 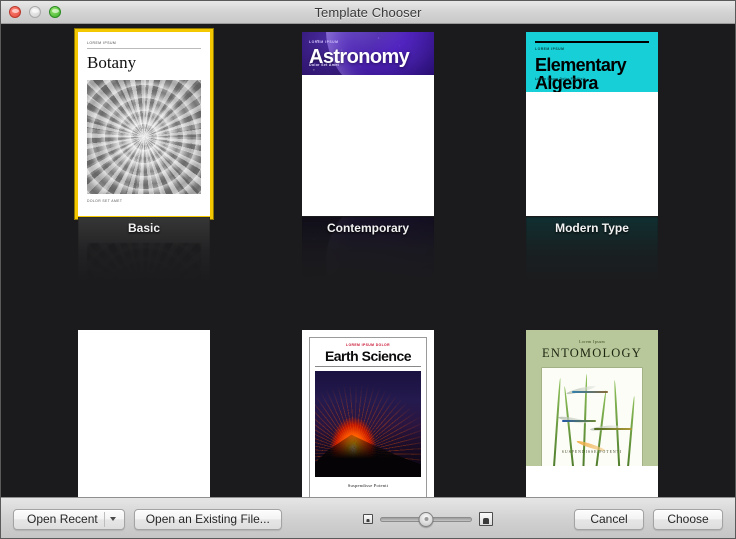 What do you see at coordinates (592, 451) in the screenshot?
I see `cover-footer: SUSPENDISSE POTENTI` at bounding box center [592, 451].